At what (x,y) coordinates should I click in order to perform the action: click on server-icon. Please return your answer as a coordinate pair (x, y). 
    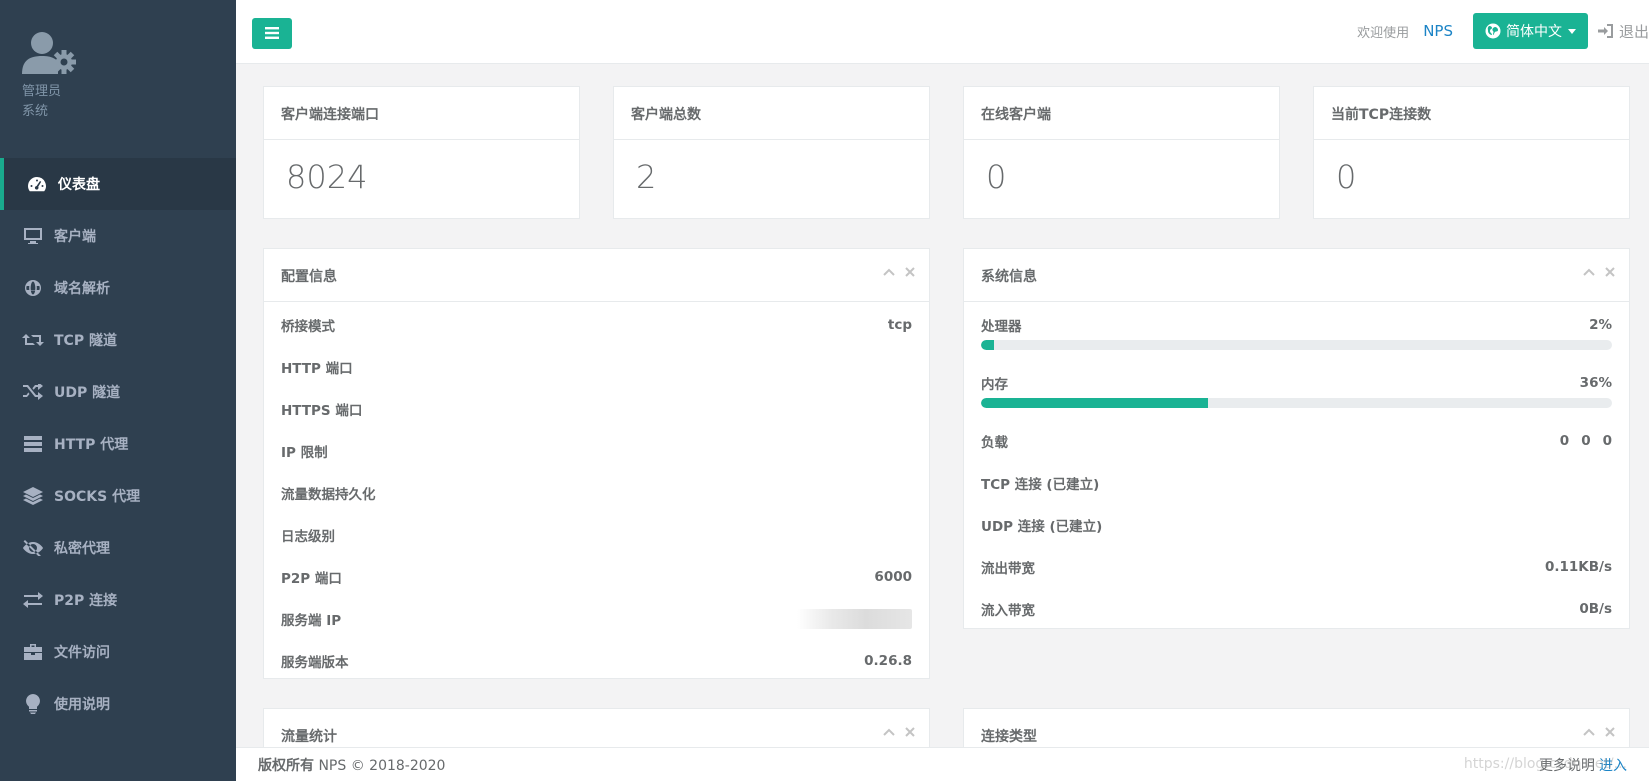
    Looking at the image, I should click on (33, 444).